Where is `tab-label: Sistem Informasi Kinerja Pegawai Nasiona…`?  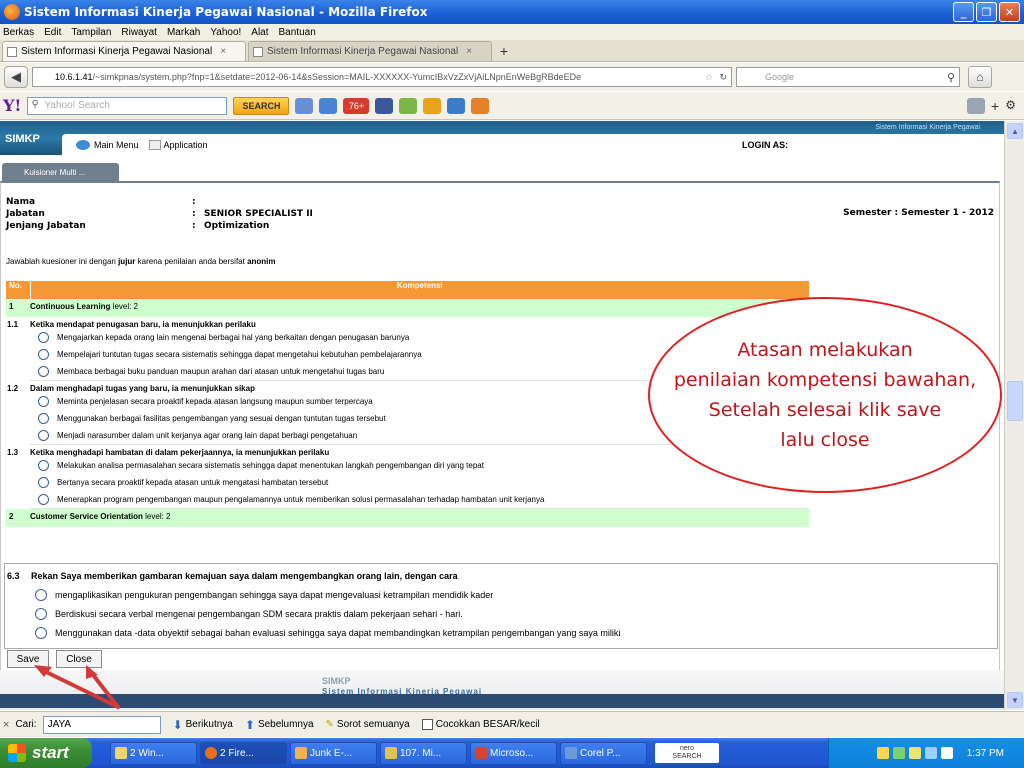
tab-label: Sistem Informasi Kinerja Pegawai Nasiona… is located at coordinates (117, 51).